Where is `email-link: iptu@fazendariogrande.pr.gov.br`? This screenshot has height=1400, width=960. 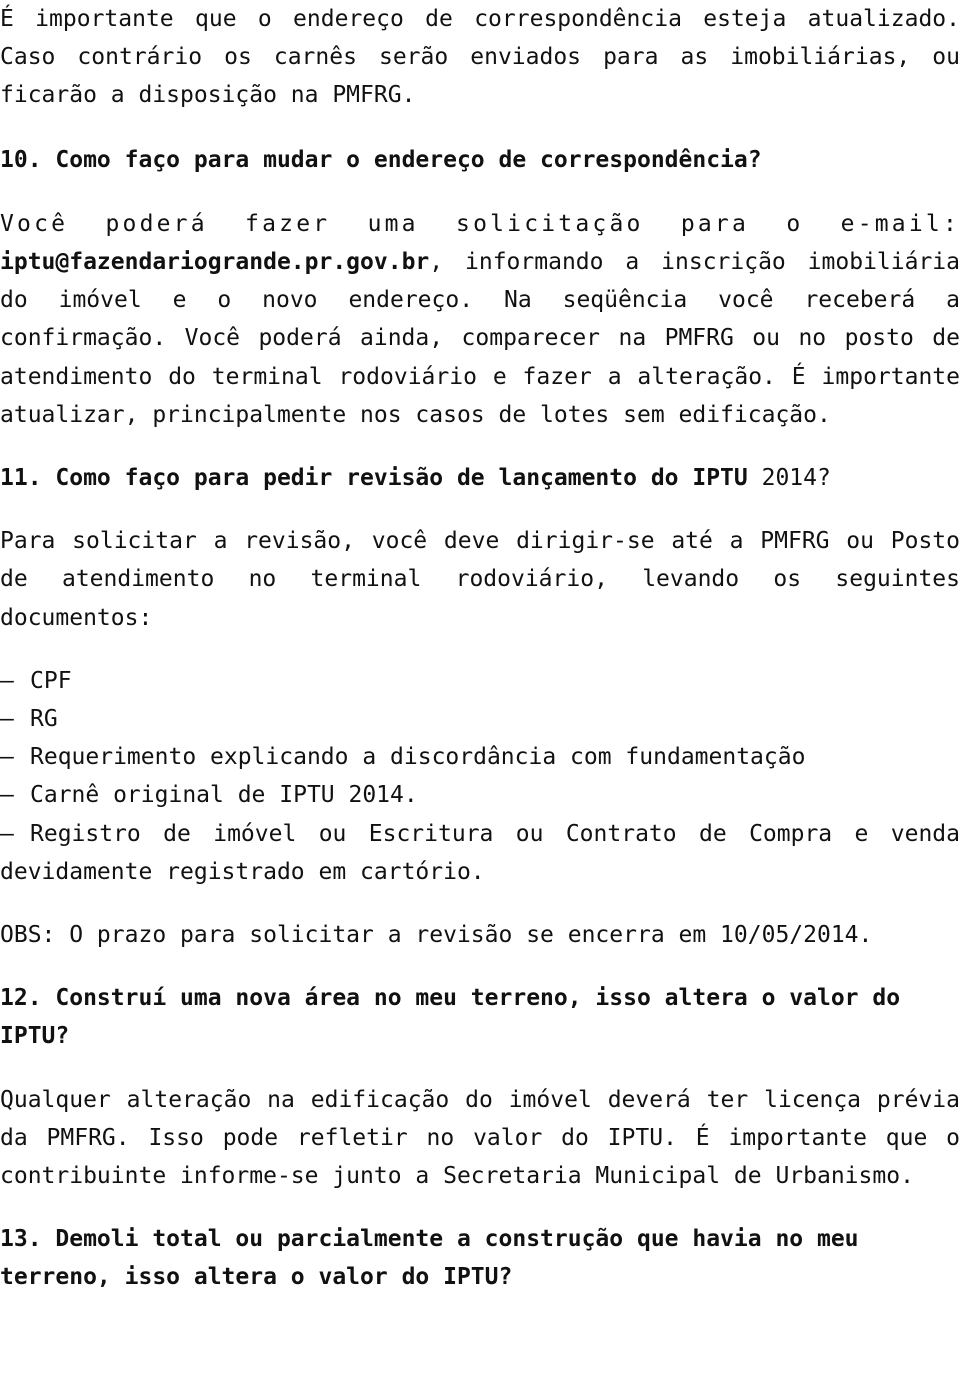 email-link: iptu@fazendariogrande.pr.gov.br is located at coordinates (214, 262).